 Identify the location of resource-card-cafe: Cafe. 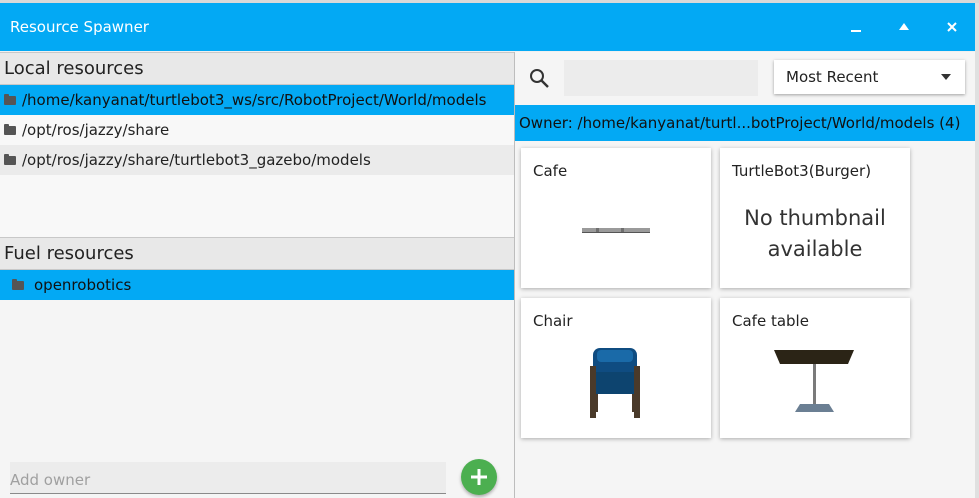
(616, 218).